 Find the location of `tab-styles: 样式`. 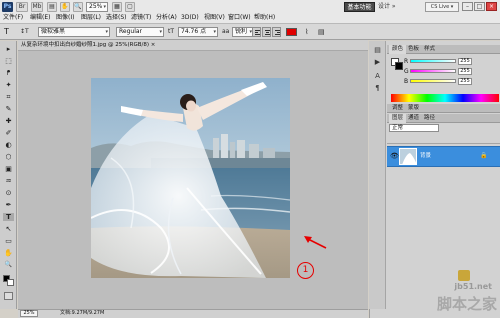

tab-styles: 样式 is located at coordinates (429, 49).